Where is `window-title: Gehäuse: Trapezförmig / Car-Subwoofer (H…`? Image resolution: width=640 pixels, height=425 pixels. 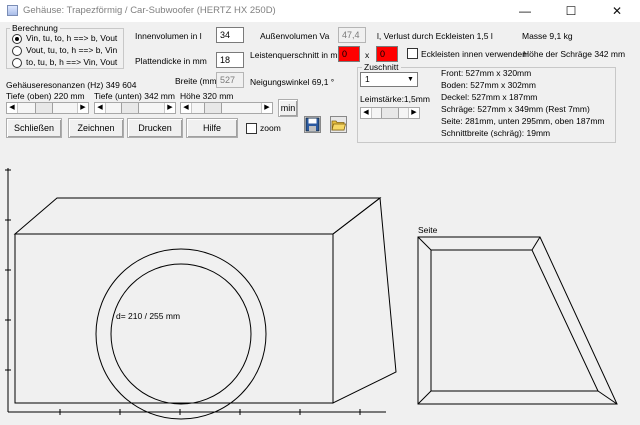 window-title: Gehäuse: Trapezförmig / Car-Subwoofer (H… is located at coordinates (149, 10).